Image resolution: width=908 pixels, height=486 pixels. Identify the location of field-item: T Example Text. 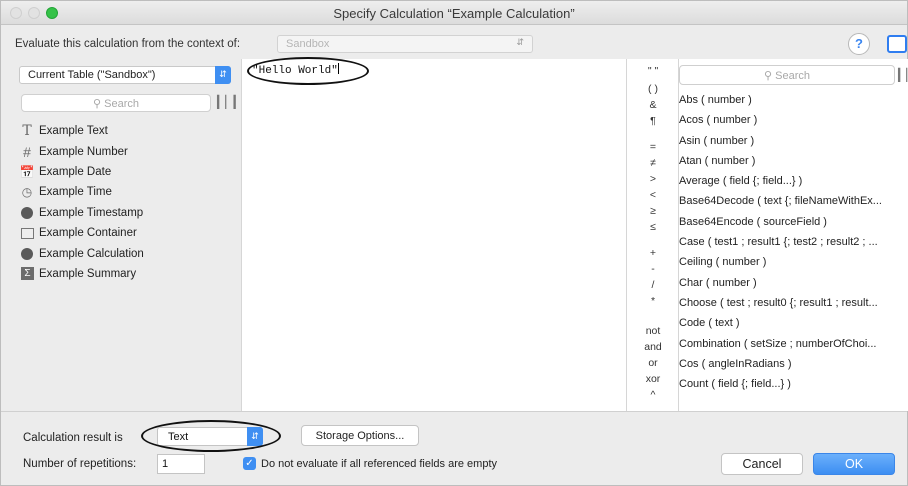
(81, 131).